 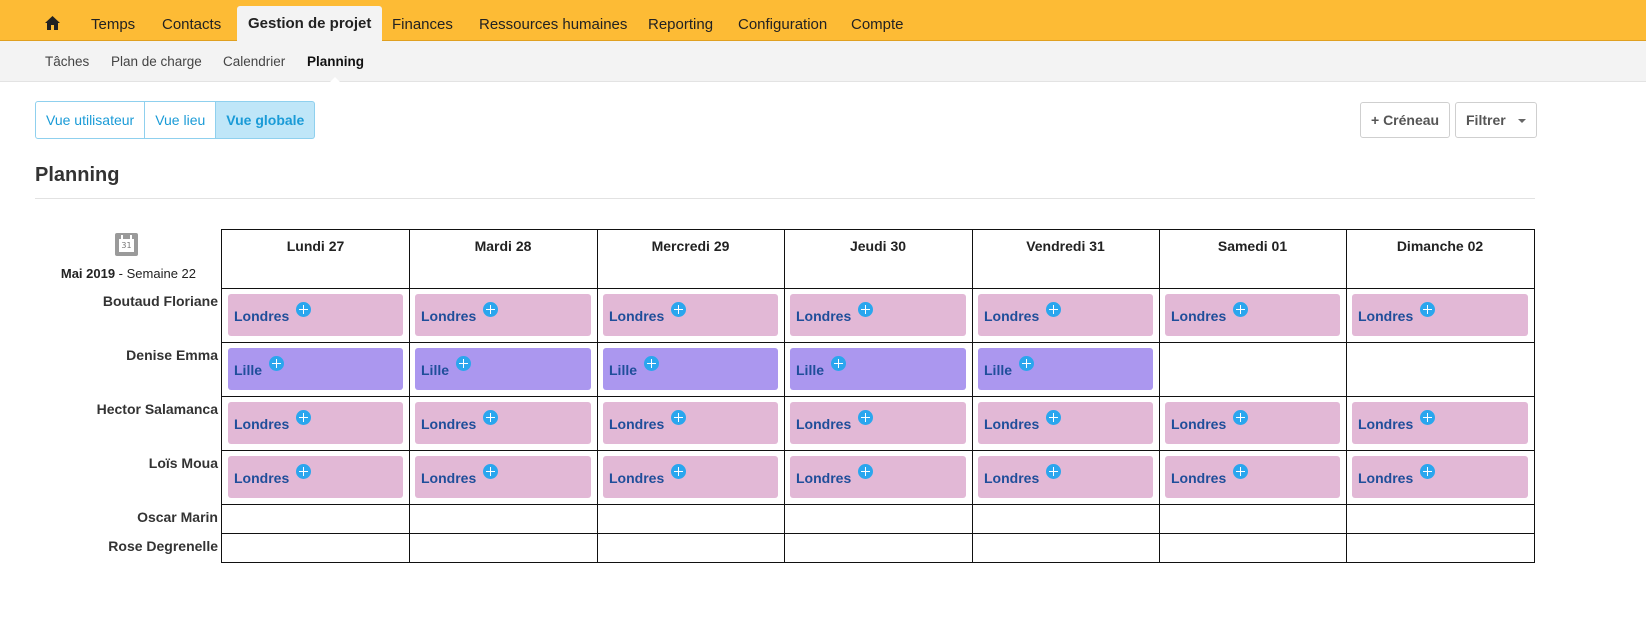 What do you see at coordinates (335, 61) in the screenshot?
I see `subnav-planning: Planning` at bounding box center [335, 61].